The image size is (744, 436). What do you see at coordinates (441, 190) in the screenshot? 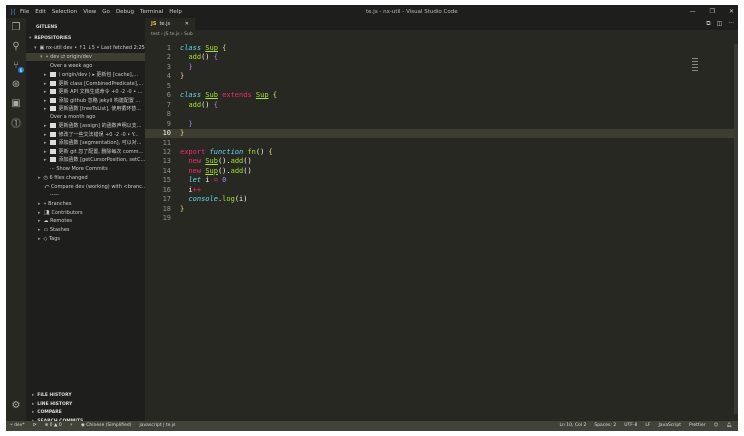
I see `code-line: 16 i++` at bounding box center [441, 190].